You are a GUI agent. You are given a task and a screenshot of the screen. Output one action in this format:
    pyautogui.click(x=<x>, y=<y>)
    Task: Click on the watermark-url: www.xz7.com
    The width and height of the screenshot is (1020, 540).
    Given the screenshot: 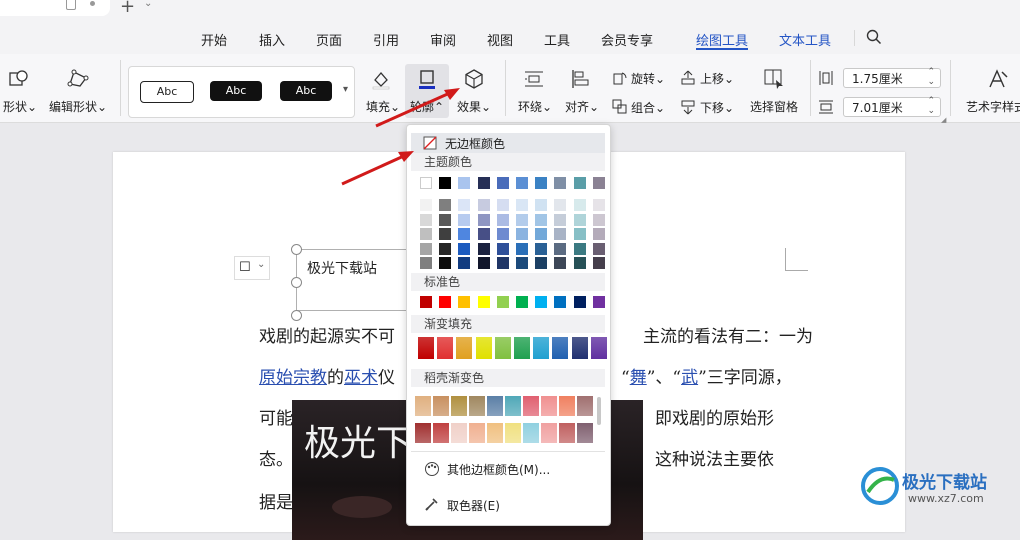 What is the action you would take?
    pyautogui.click(x=946, y=498)
    